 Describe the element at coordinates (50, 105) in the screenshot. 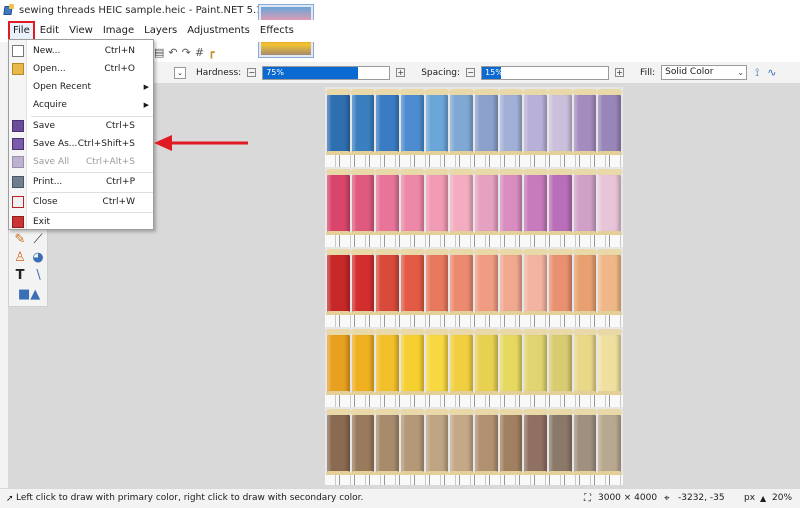

I see `menu-item-label: Acquire` at that location.